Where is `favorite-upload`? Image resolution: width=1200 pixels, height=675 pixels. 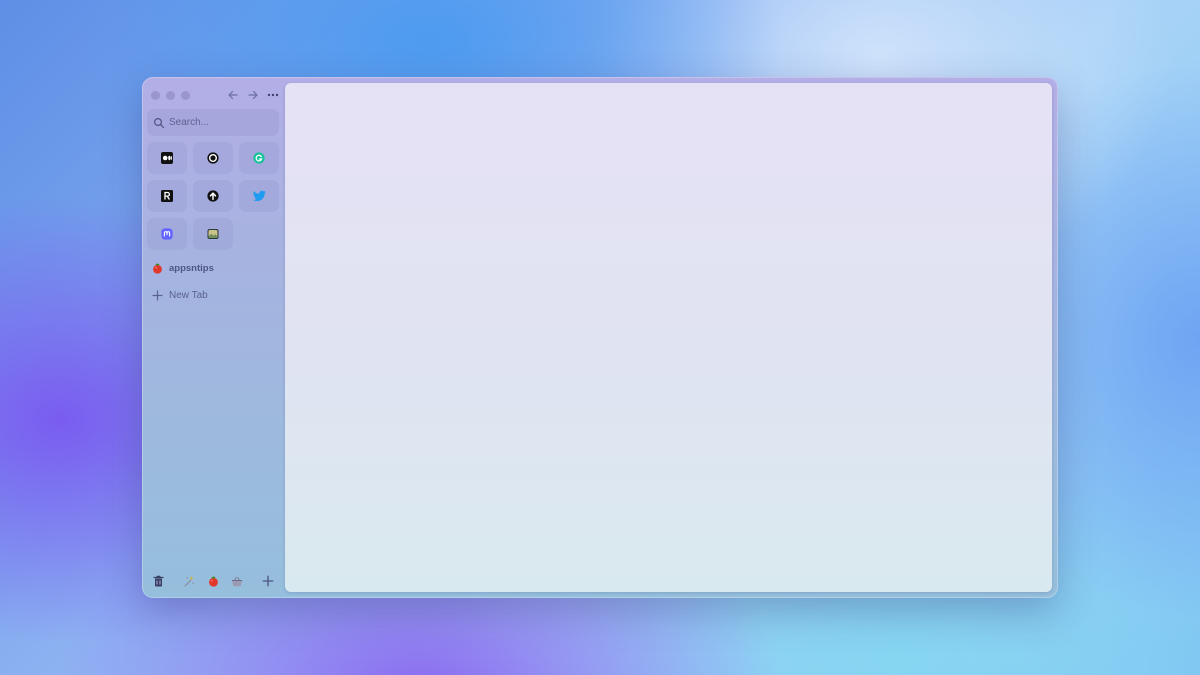 favorite-upload is located at coordinates (213, 196).